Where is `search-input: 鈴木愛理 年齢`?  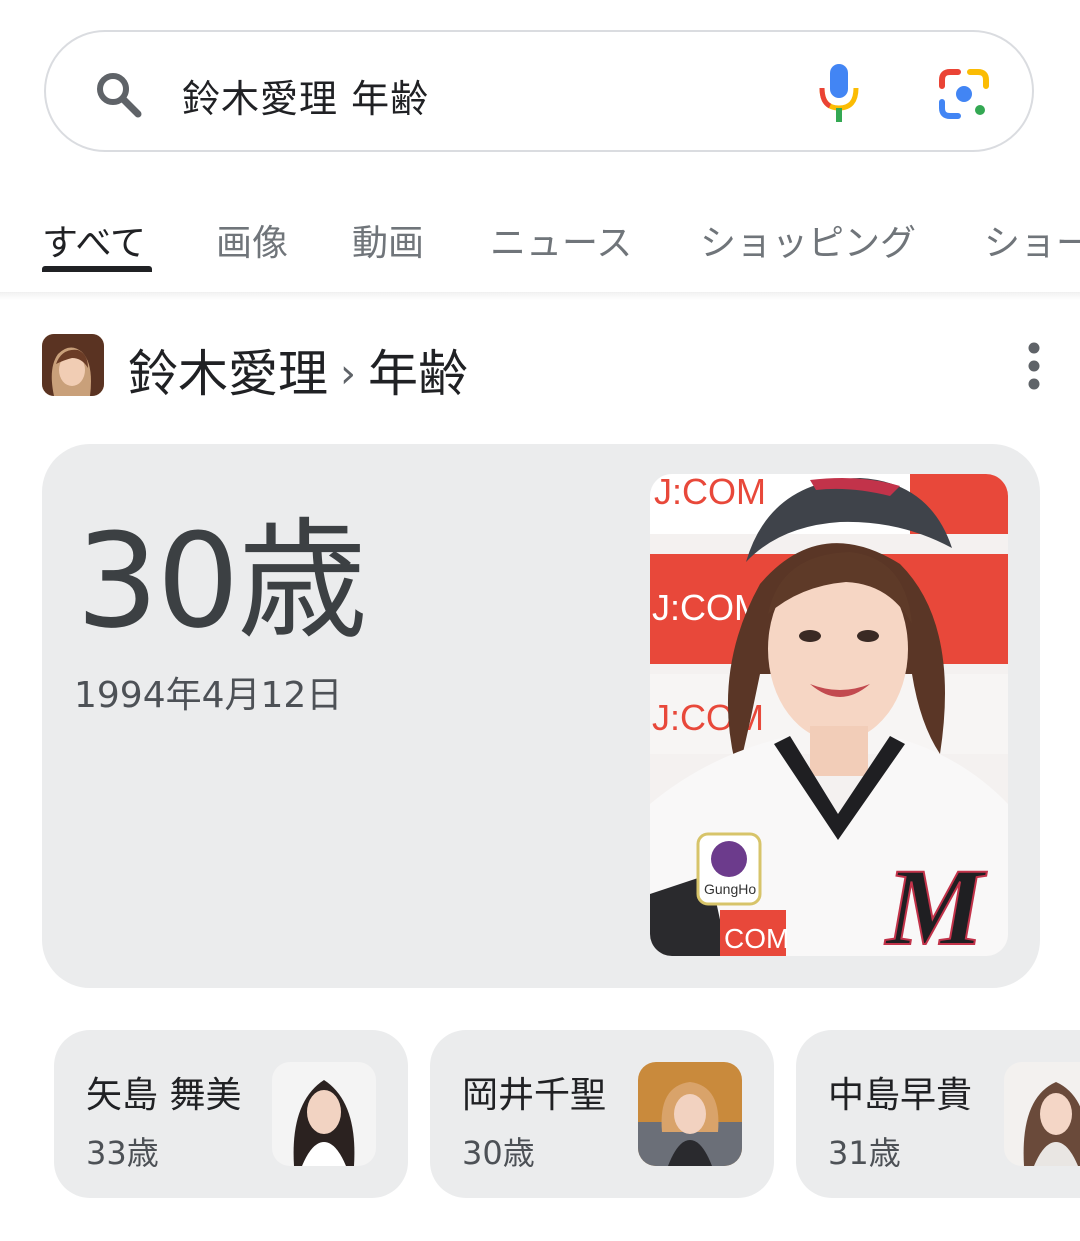
search-input: 鈴木愛理 年齢 is located at coordinates (305, 95).